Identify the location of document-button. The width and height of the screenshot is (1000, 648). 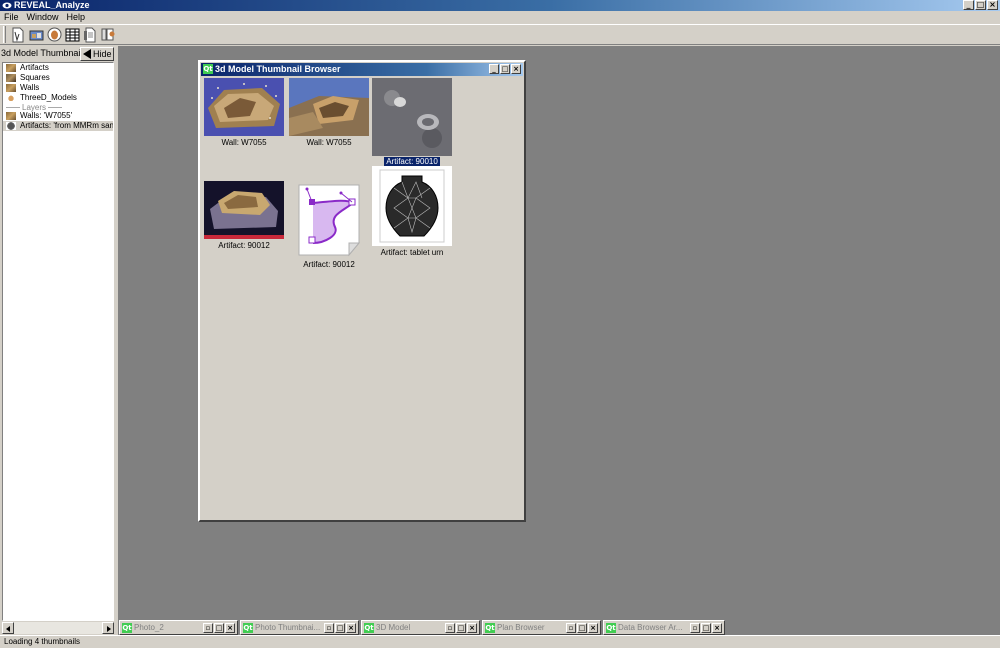
(90, 34).